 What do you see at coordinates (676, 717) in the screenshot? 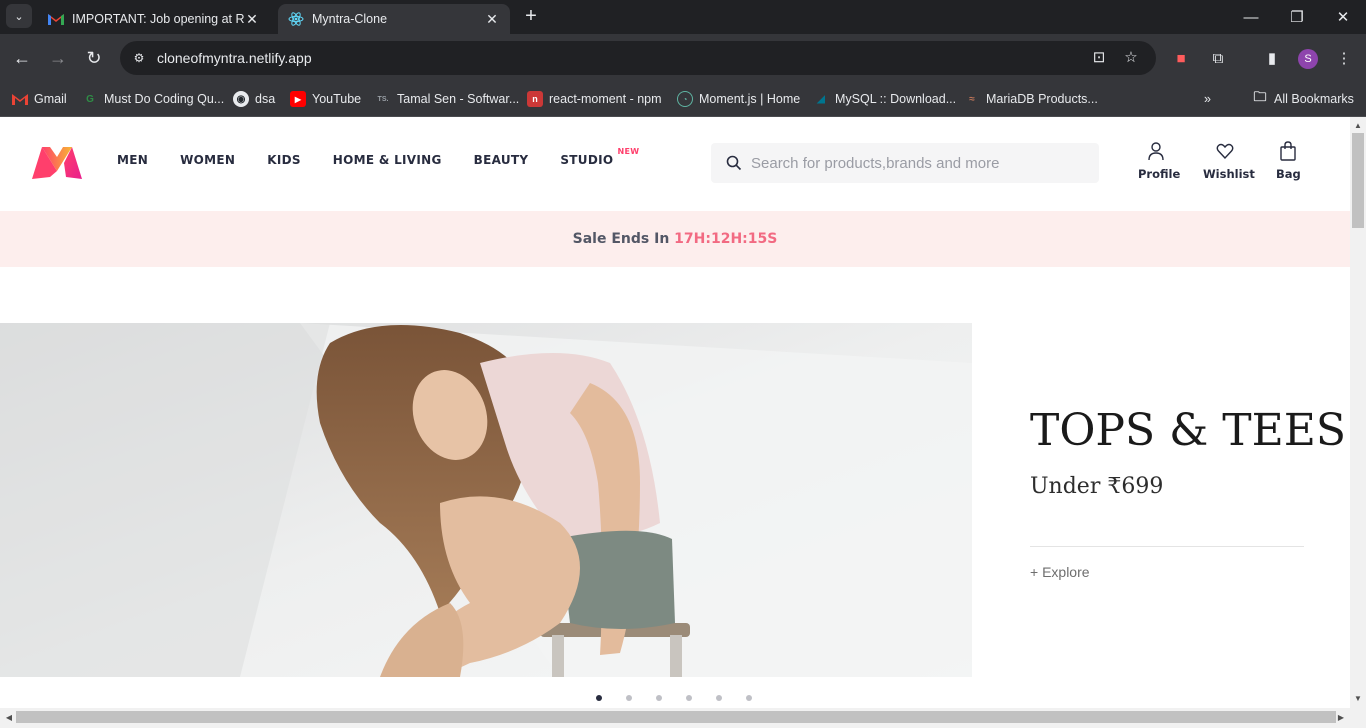
I see `horizontal-scrollbar-thumb` at bounding box center [676, 717].